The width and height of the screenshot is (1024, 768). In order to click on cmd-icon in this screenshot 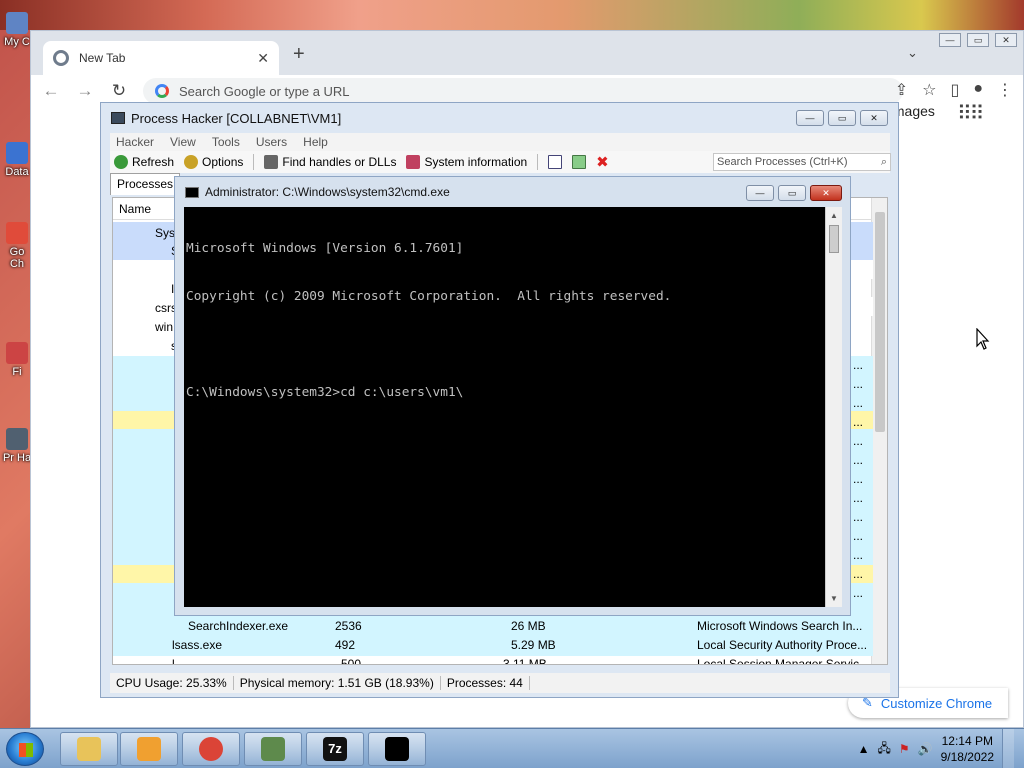, I will do `click(397, 749)`.